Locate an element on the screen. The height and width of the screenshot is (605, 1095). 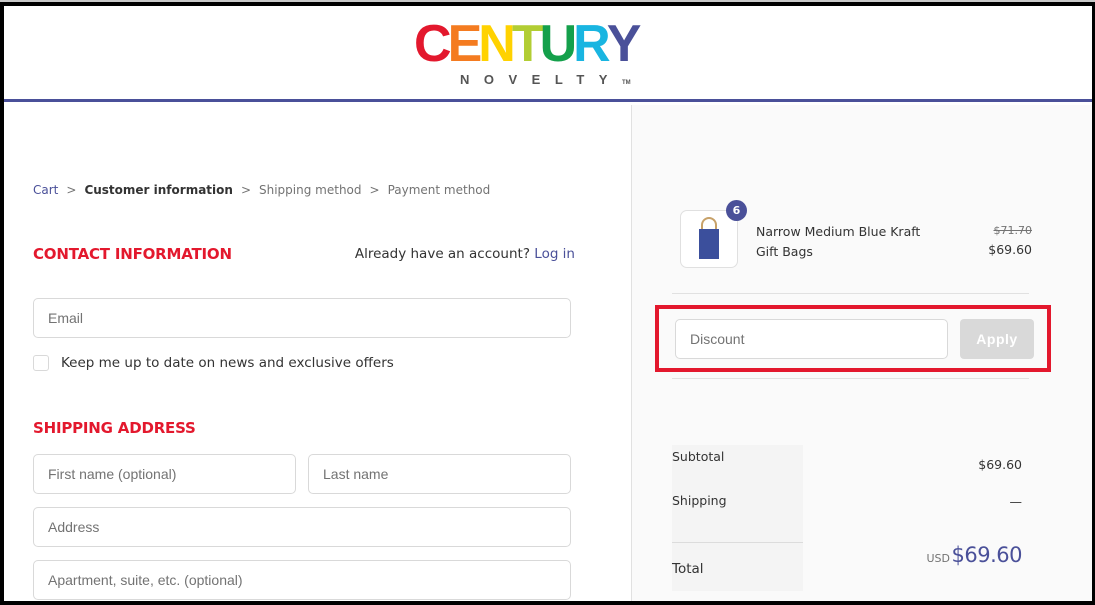
quantity-badge: 6 is located at coordinates (736, 210).